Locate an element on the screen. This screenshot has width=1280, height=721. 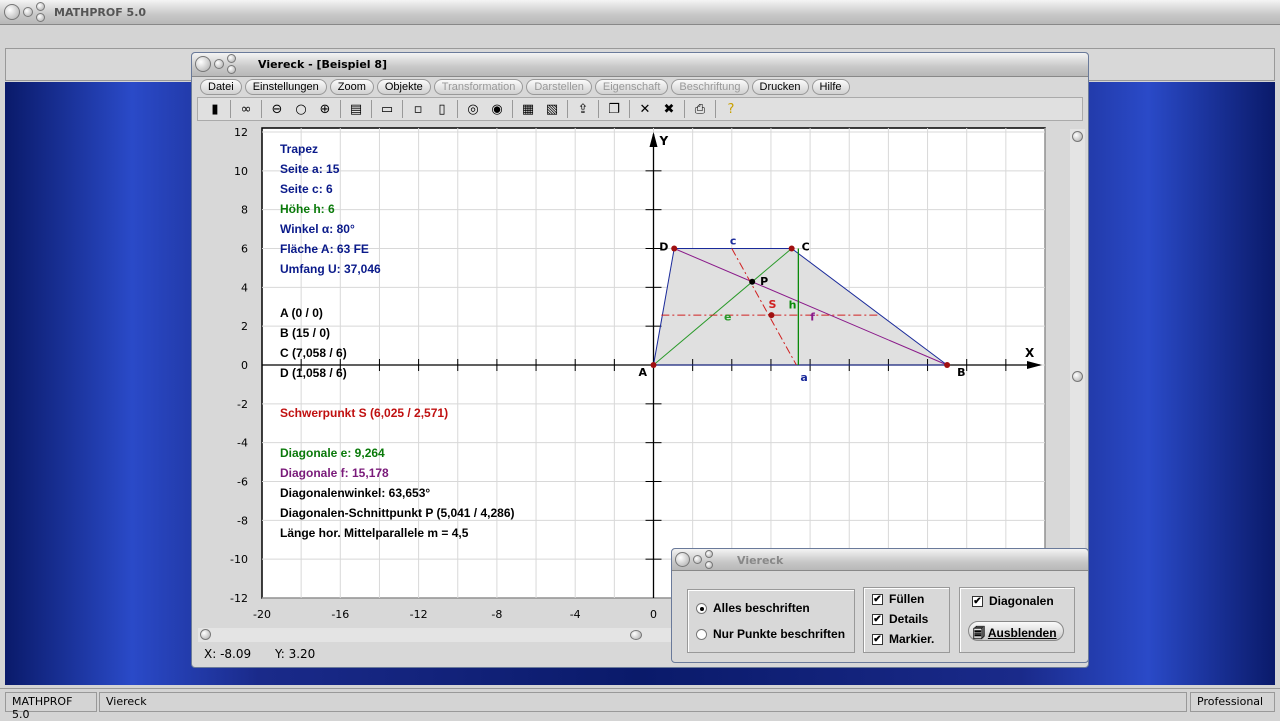
info-diag-e: Diagonale e: 9,264 is located at coordinates (332, 453).